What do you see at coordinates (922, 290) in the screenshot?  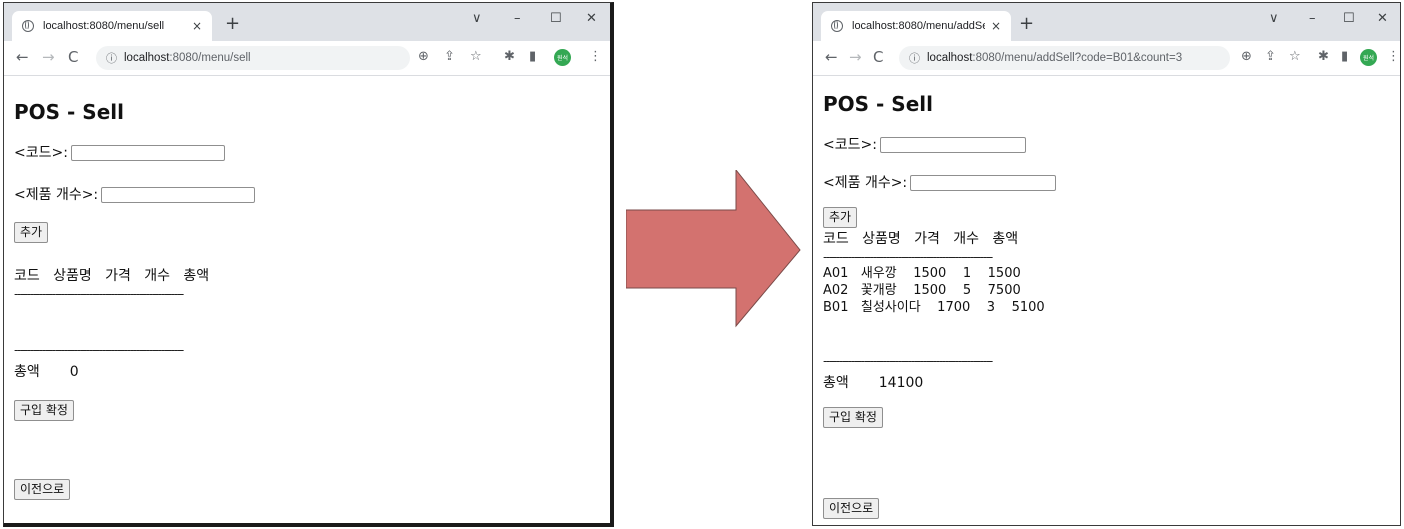 I see `table-row: A02 꽃개랑 1500 5 7500` at bounding box center [922, 290].